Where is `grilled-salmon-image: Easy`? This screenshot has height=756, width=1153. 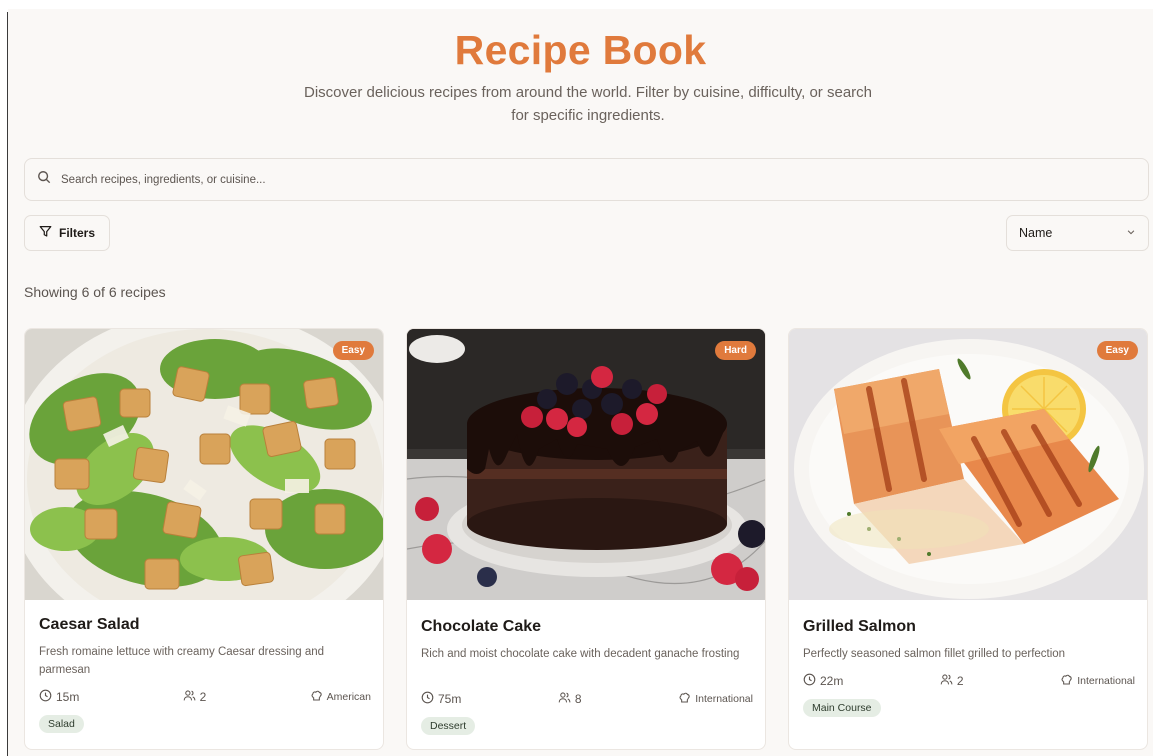
grilled-salmon-image: Easy is located at coordinates (968, 464).